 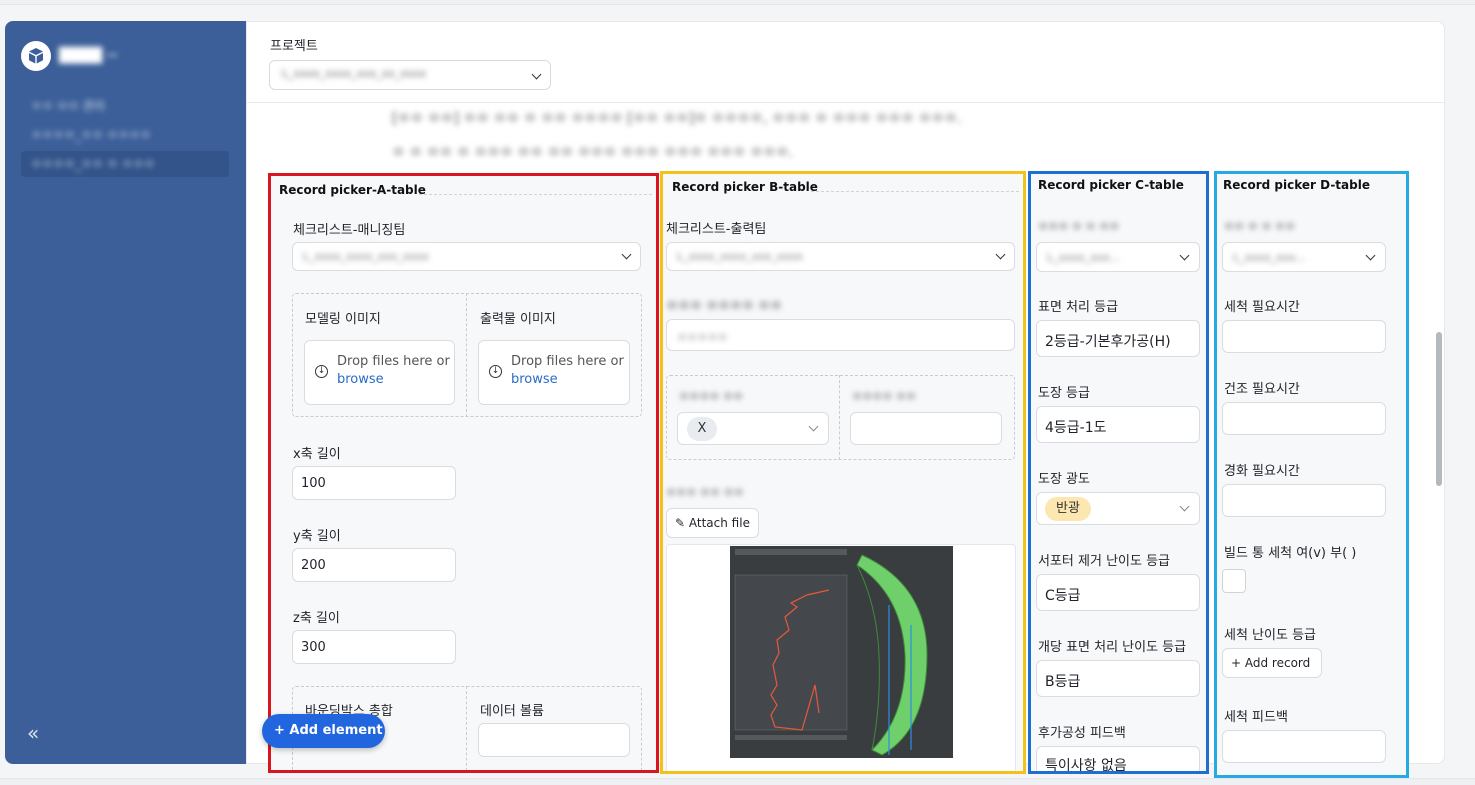 What do you see at coordinates (840, 256) in the screenshot?
I see `checklist-output-select: L_xxxx_xxxx_xxx_xxxx` at bounding box center [840, 256].